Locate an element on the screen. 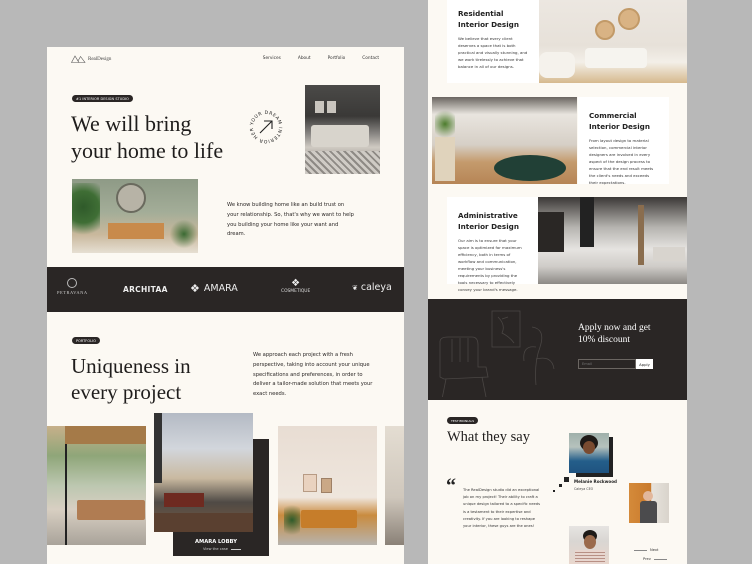  hero-title: We will bring your home to life is located at coordinates (147, 137).